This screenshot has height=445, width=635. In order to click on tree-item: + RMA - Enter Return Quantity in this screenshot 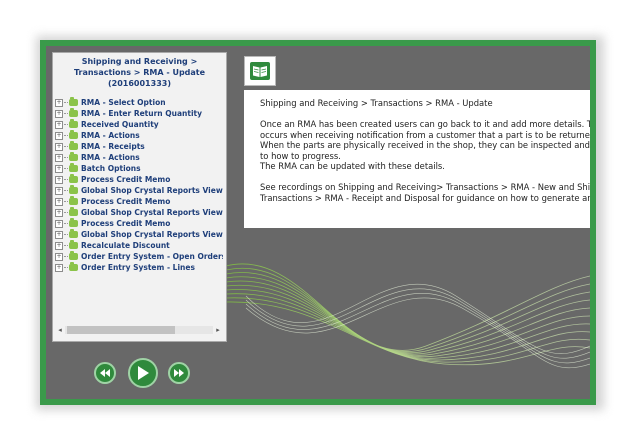, I will do `click(139, 113)`.